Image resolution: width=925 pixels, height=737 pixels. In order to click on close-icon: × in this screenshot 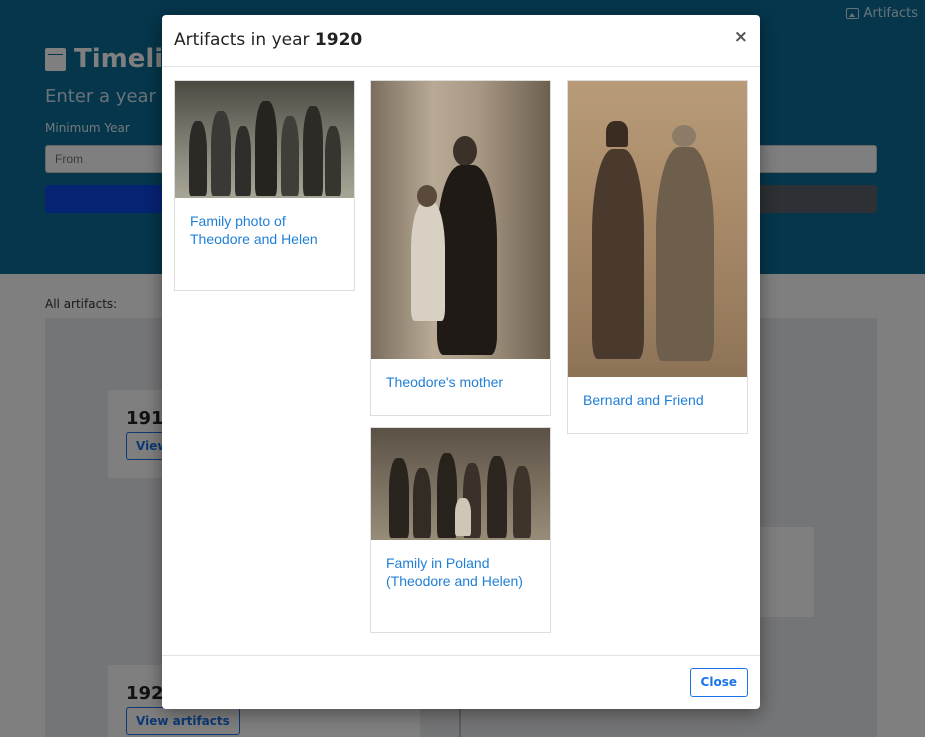, I will do `click(741, 37)`.